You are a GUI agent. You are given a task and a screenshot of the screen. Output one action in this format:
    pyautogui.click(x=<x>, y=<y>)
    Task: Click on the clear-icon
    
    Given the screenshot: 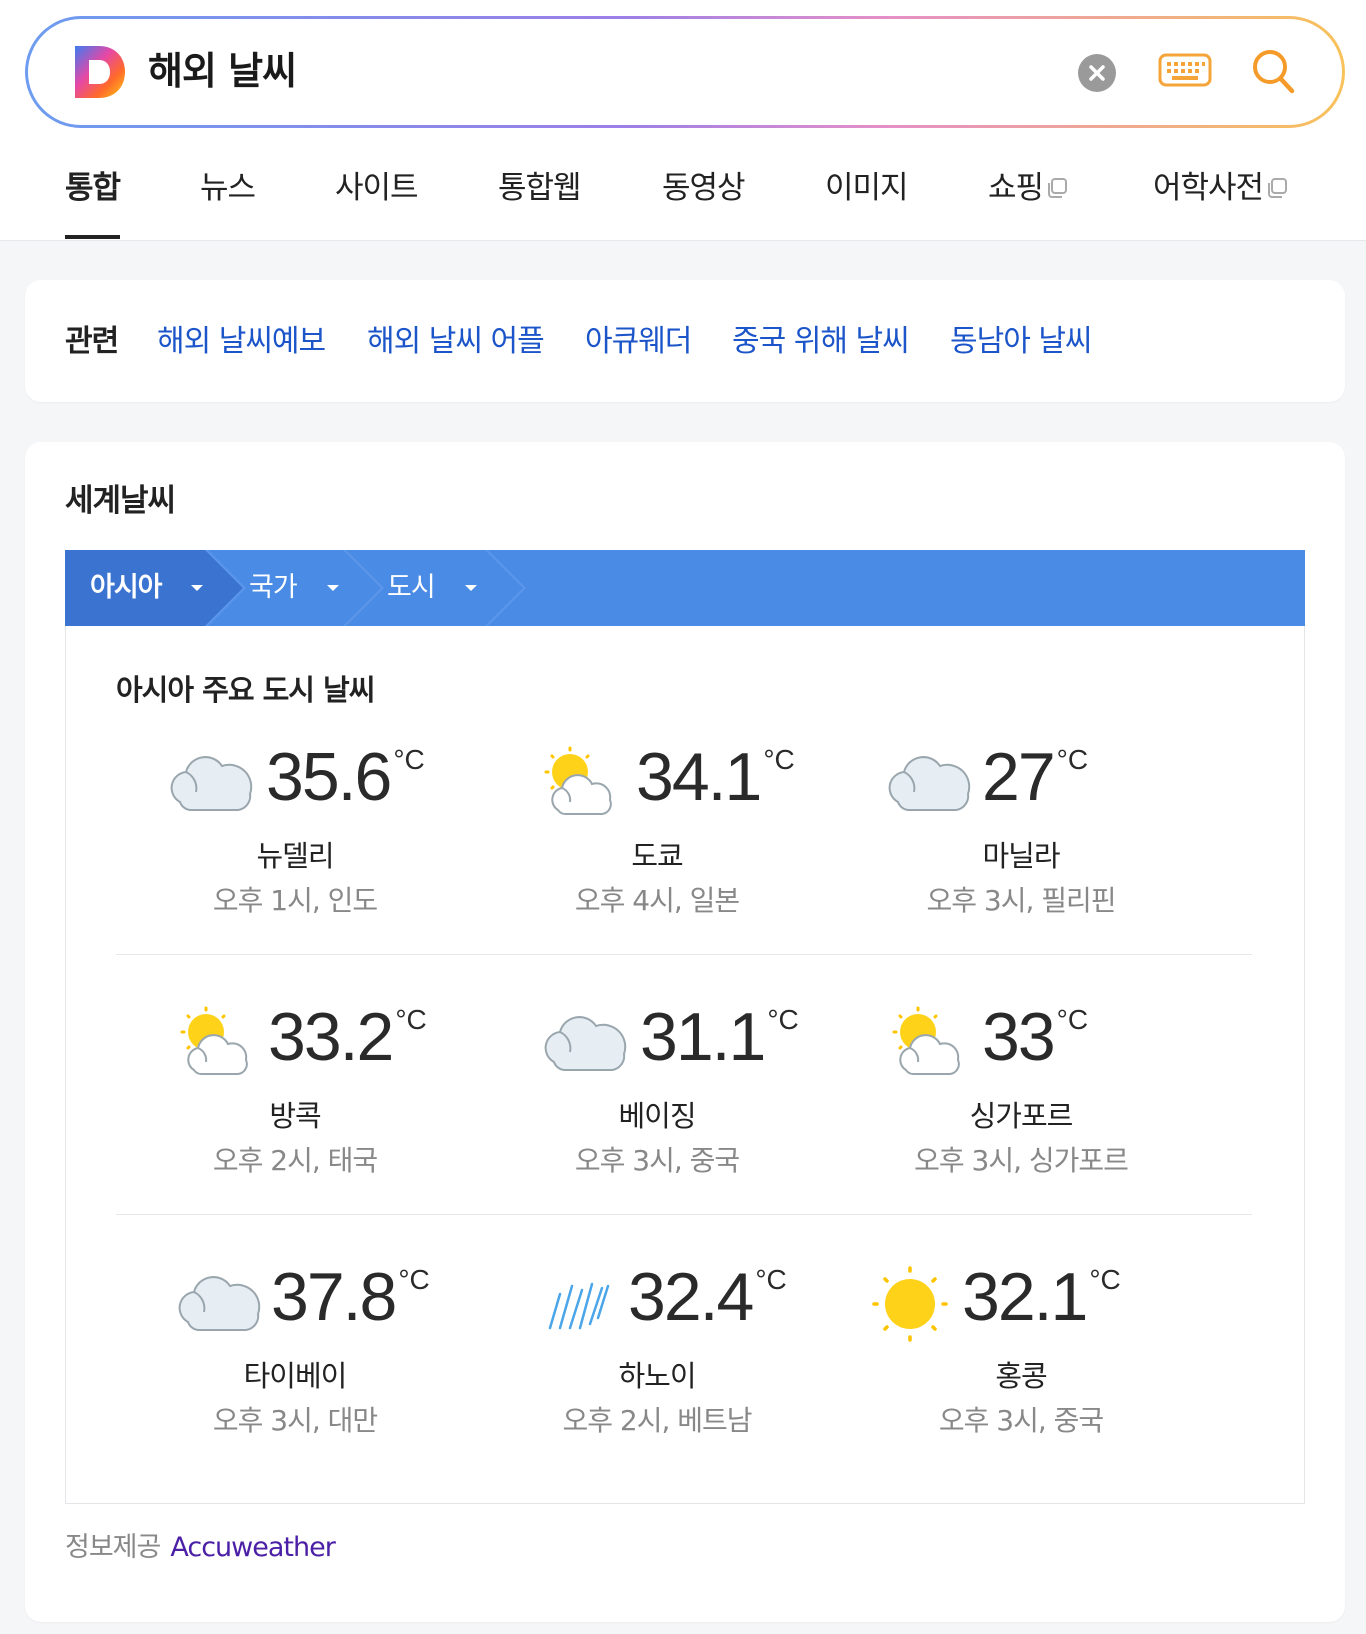 What is the action you would take?
    pyautogui.click(x=1097, y=73)
    